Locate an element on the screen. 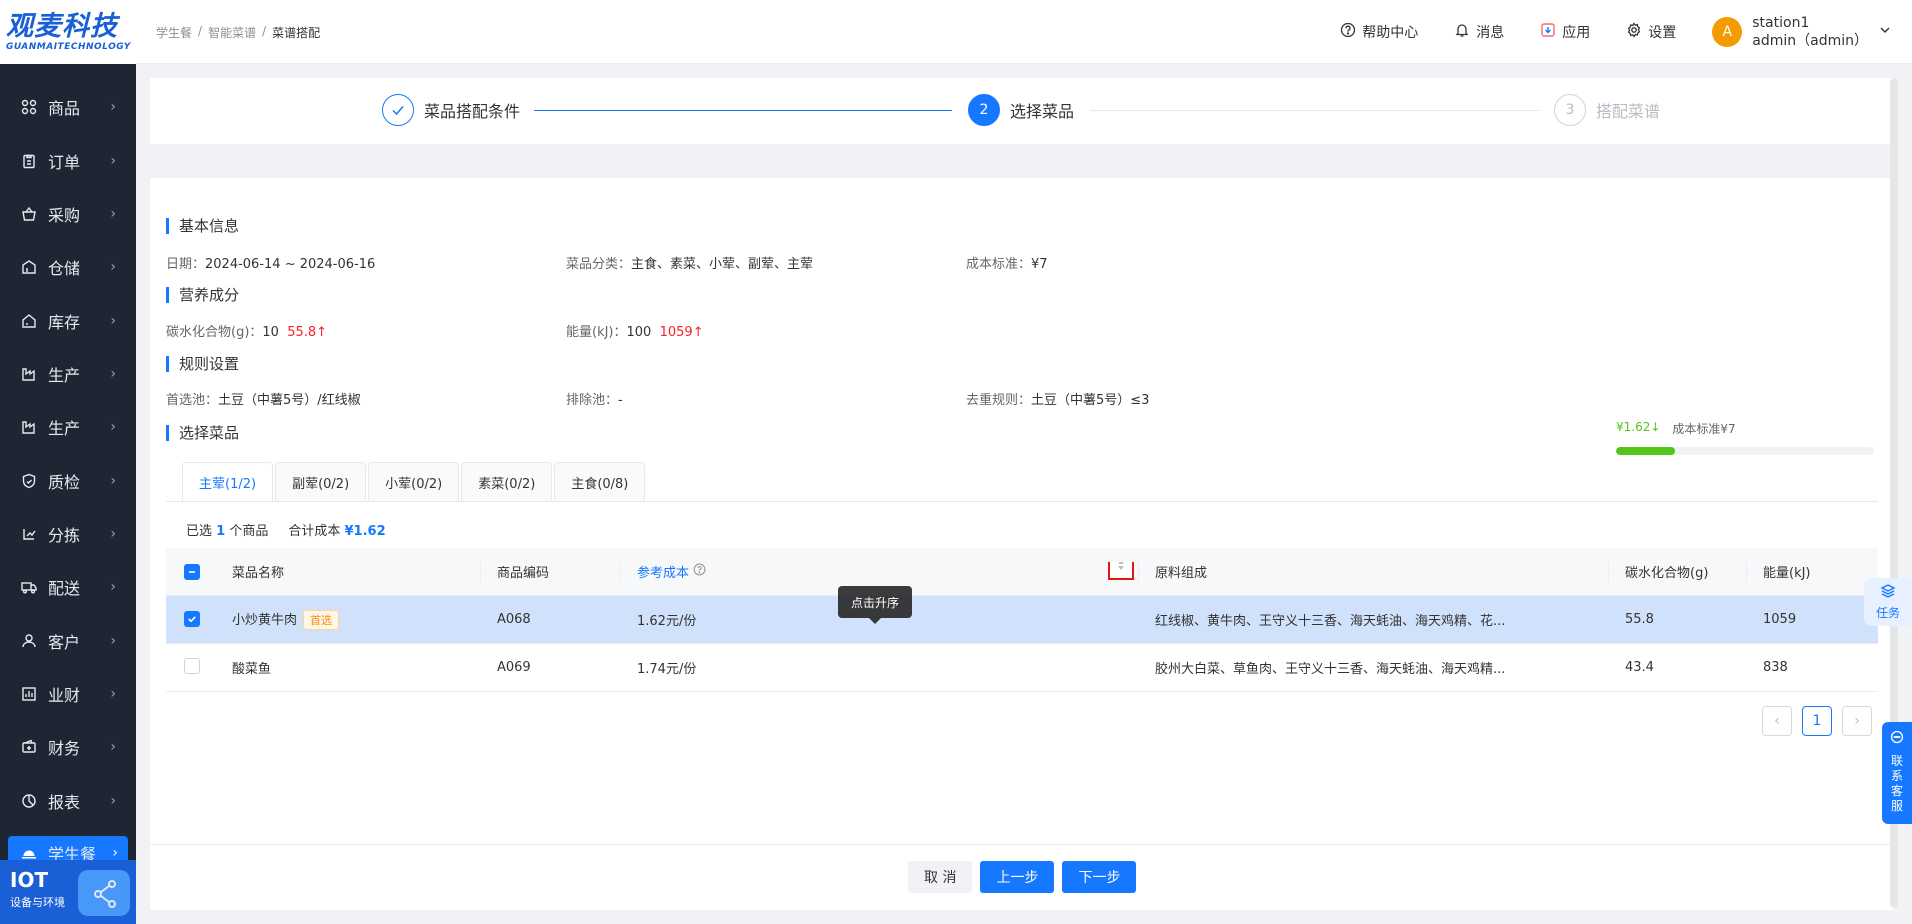 The image size is (1912, 924). sidebar-item-sorting: 分拣 › is located at coordinates (68, 533).